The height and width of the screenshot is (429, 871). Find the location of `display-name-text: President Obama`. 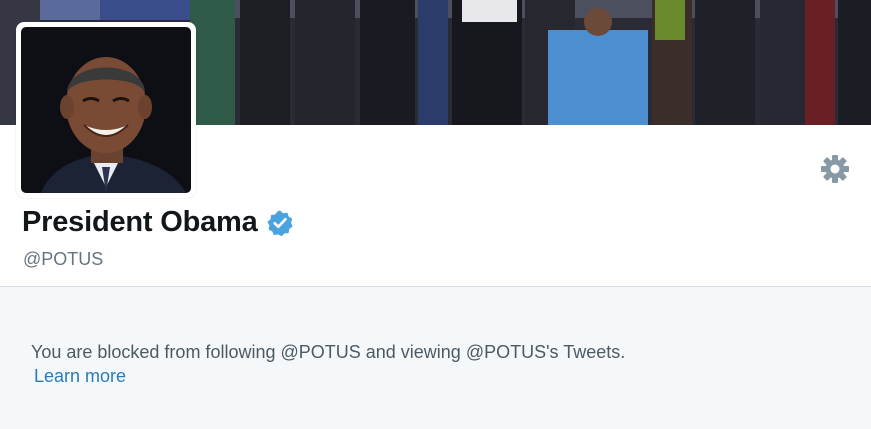

display-name-text: President Obama is located at coordinates (140, 222).